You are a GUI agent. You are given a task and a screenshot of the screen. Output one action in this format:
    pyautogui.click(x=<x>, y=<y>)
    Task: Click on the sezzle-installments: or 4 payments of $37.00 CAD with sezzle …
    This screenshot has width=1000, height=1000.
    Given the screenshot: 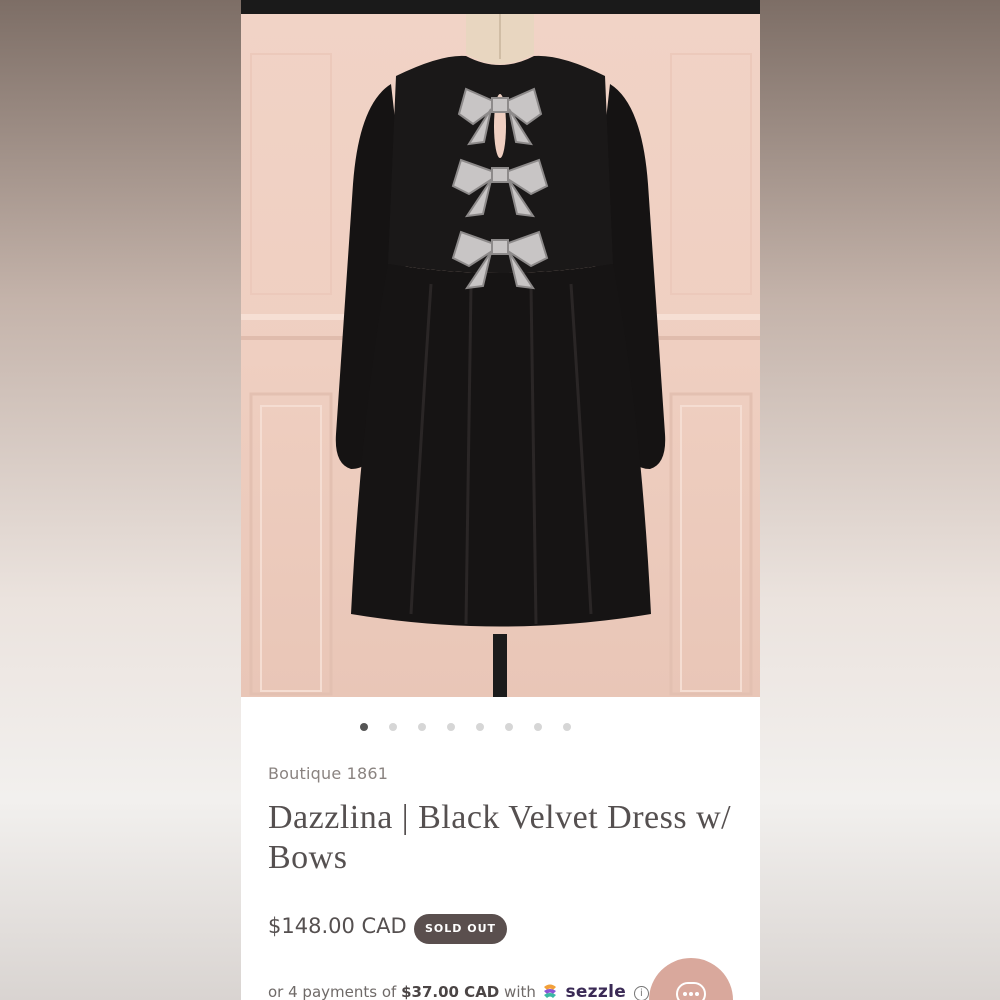 What is the action you would take?
    pyautogui.click(x=458, y=991)
    